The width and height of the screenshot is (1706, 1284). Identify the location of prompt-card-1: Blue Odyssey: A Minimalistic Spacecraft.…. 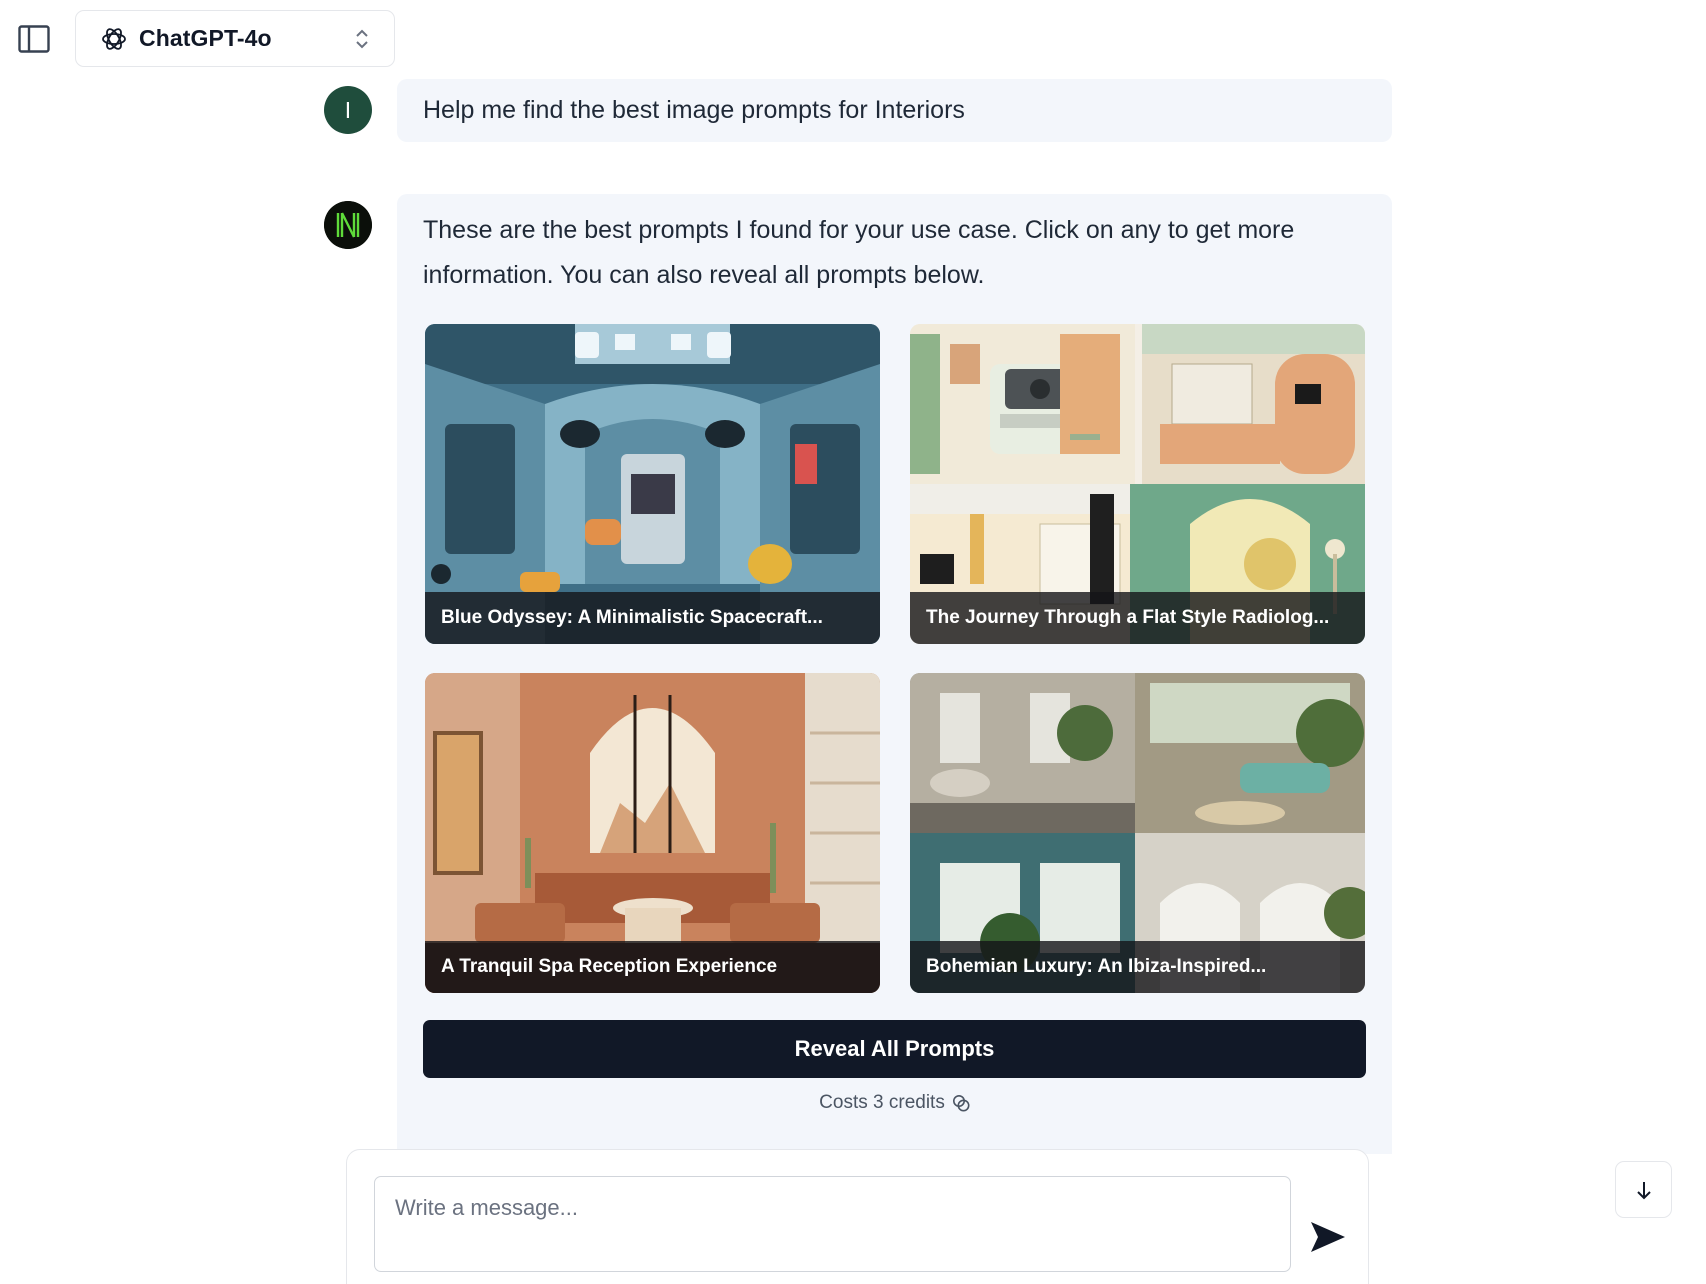
(652, 484).